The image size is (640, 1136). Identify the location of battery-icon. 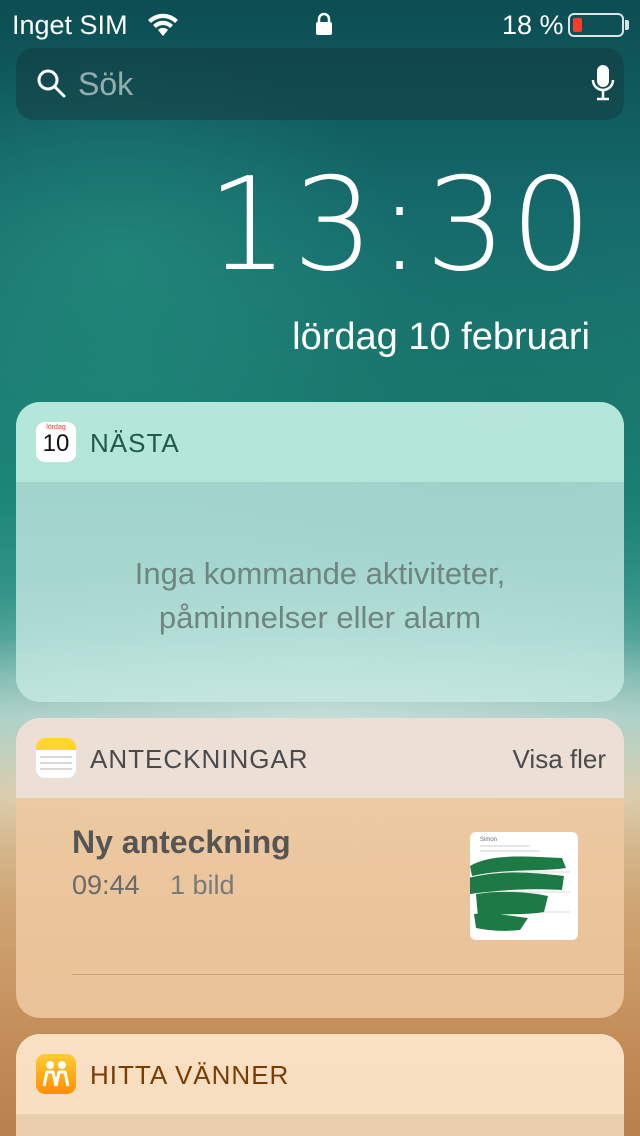
(596, 25).